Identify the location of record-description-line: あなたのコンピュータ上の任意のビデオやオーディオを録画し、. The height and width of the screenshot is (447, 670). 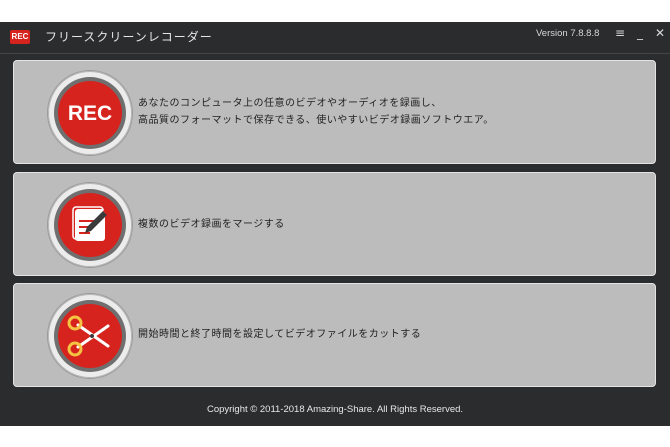
(290, 103).